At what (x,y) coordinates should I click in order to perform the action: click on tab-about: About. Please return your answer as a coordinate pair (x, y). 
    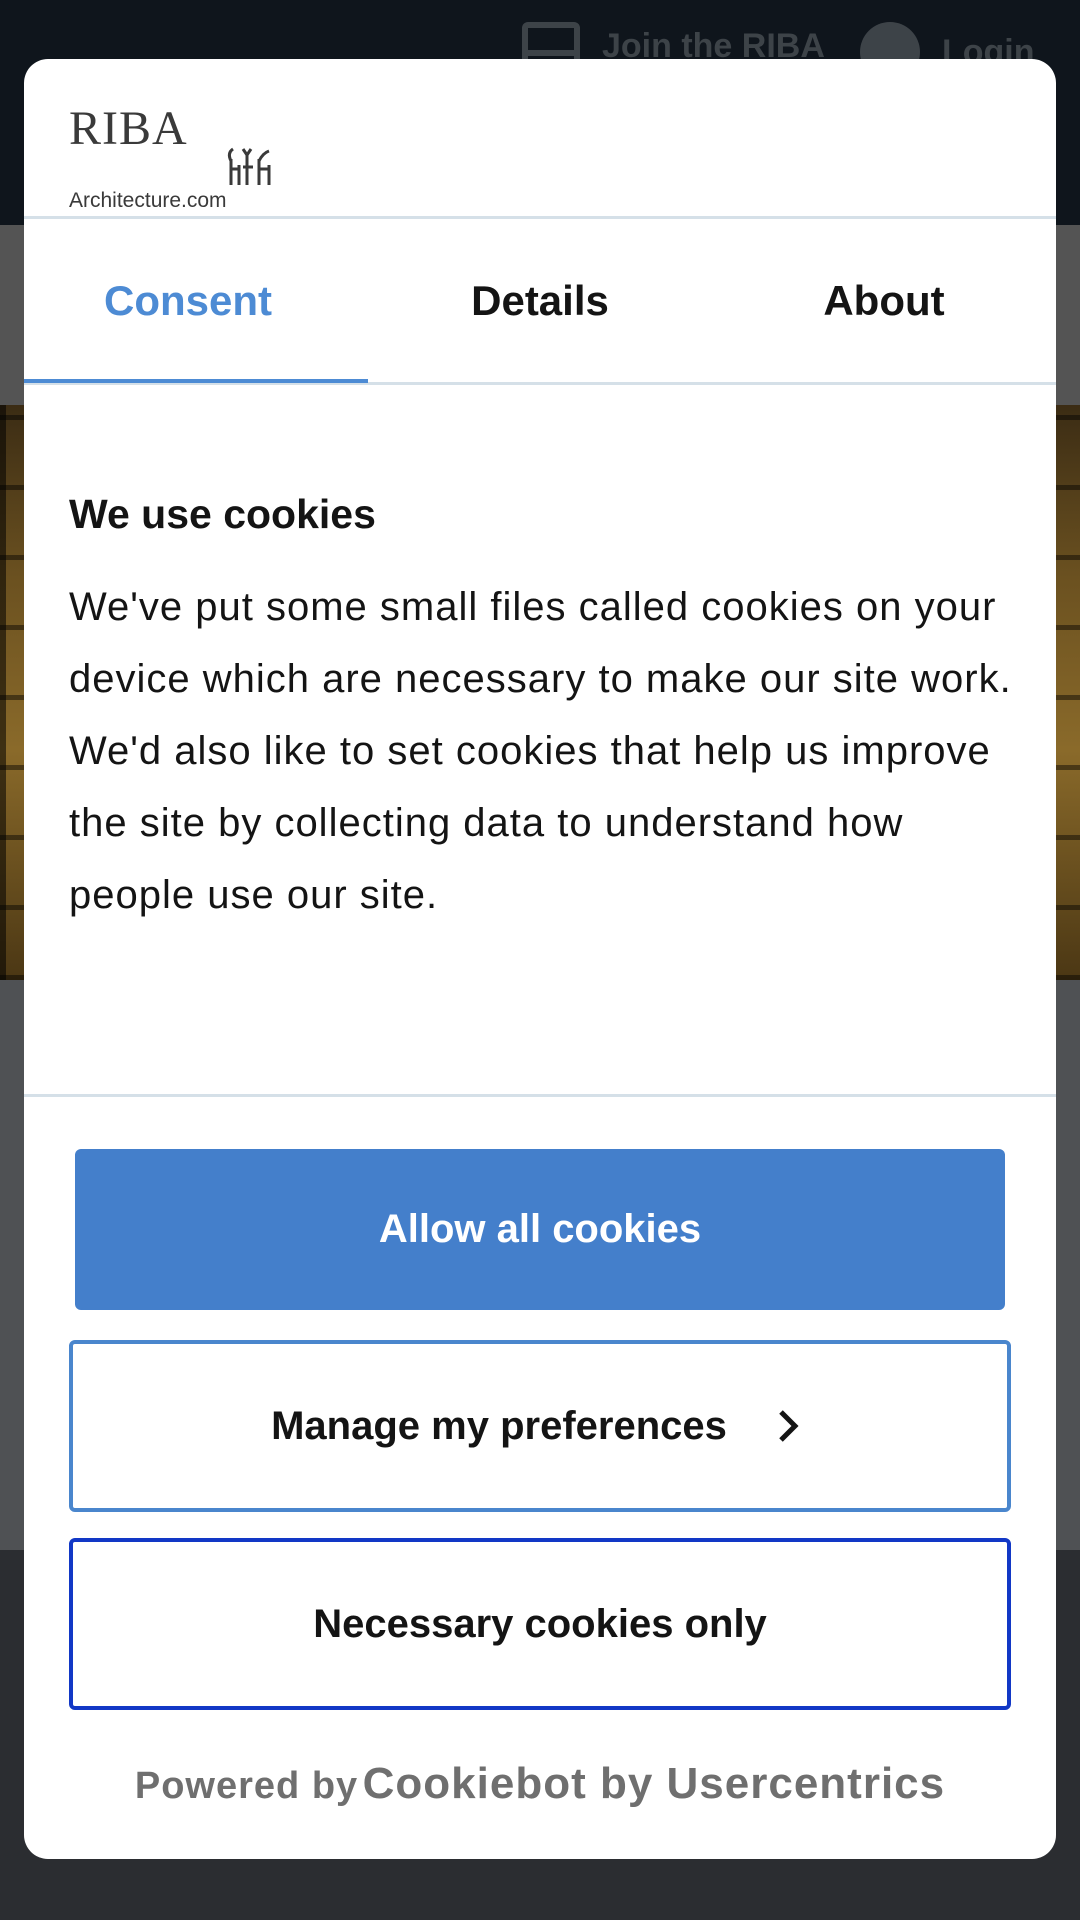
    Looking at the image, I should click on (884, 301).